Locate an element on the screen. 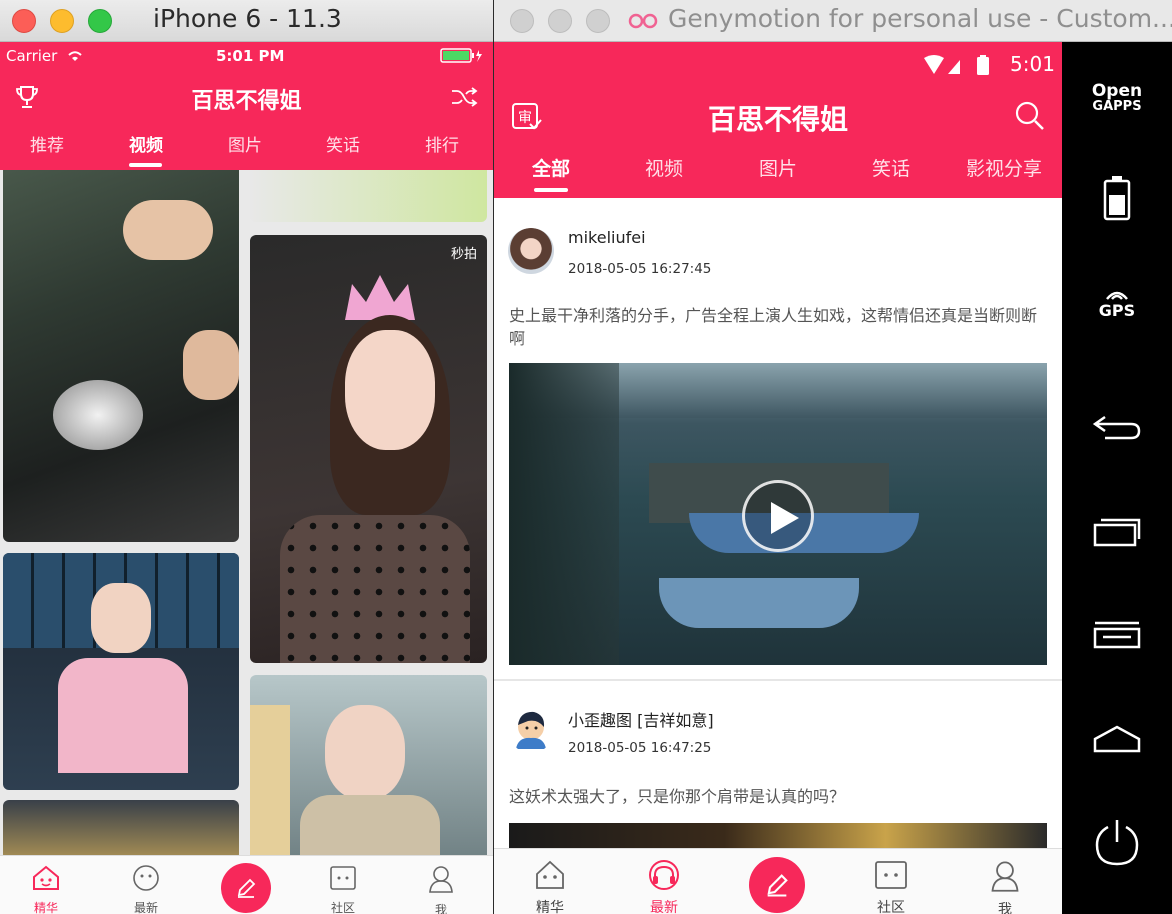 This screenshot has height=914, width=1172. ios-category-tabs: 推荐 视频 图片 笑话 排行 is located at coordinates (246, 149).